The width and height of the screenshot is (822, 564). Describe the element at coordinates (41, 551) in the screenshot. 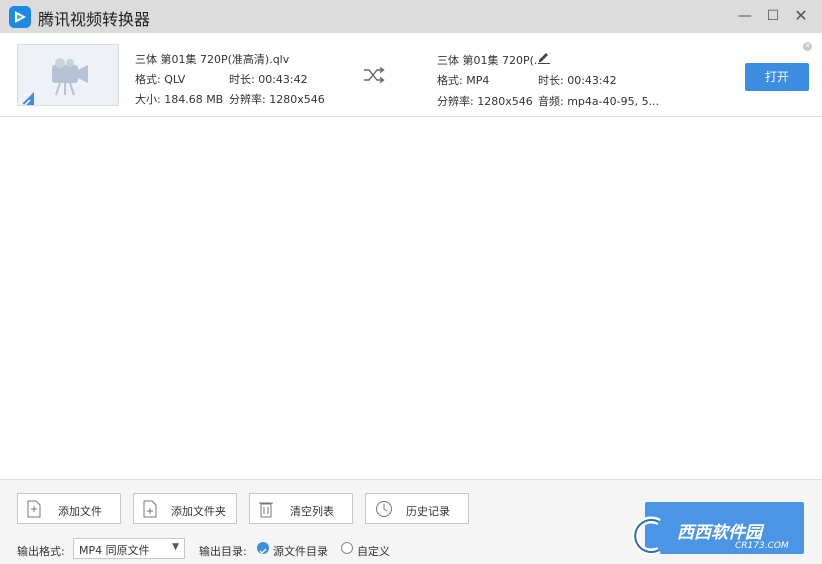

I see `output-format-label: 输出格式:` at that location.